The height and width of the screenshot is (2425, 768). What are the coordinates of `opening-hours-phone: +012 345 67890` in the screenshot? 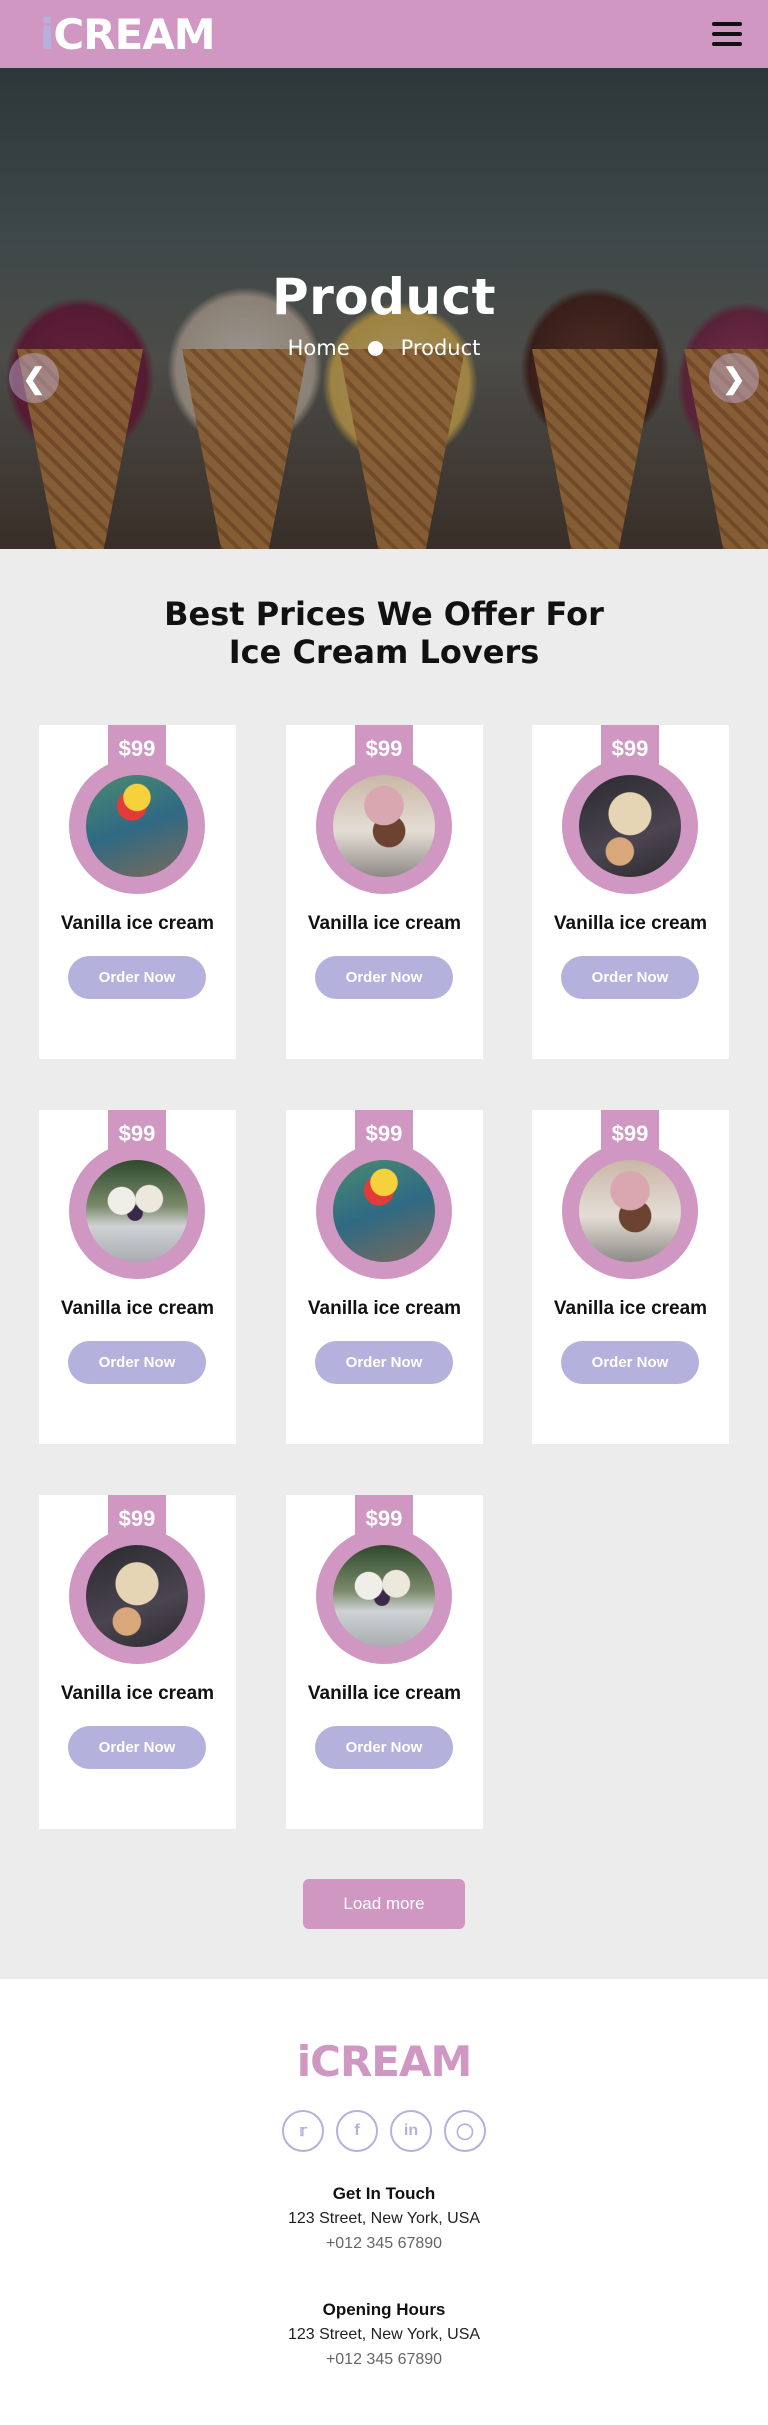 It's located at (384, 2359).